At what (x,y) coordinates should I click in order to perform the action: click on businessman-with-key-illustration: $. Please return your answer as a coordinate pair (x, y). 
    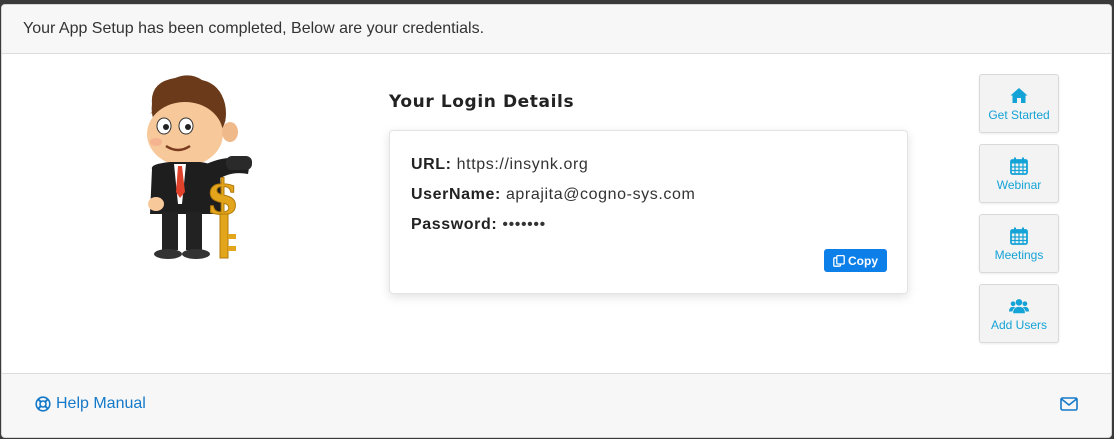
    Looking at the image, I should click on (199, 167).